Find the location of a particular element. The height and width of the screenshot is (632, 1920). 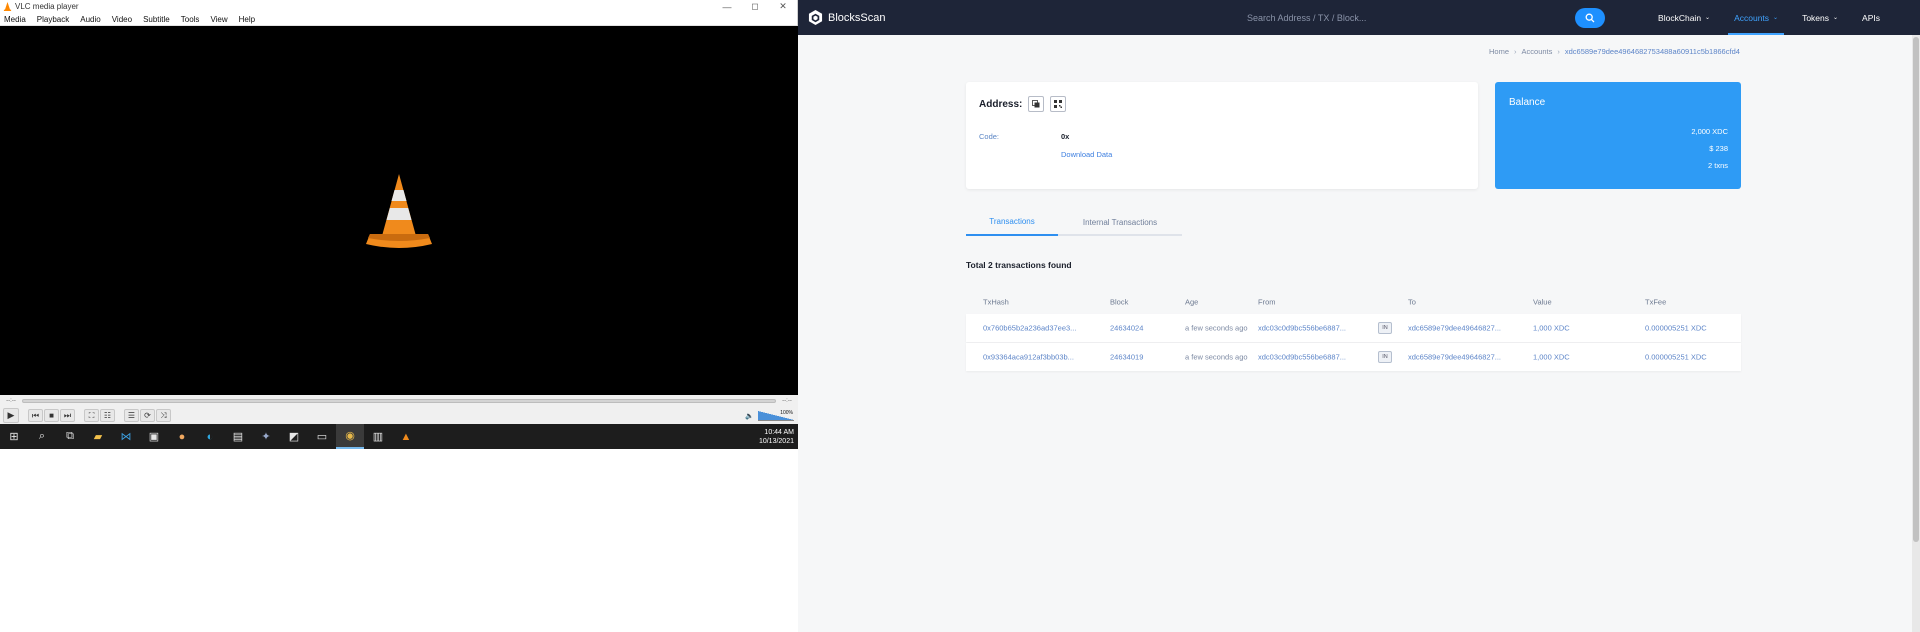

col-txfee: TxFee is located at coordinates (1656, 302).